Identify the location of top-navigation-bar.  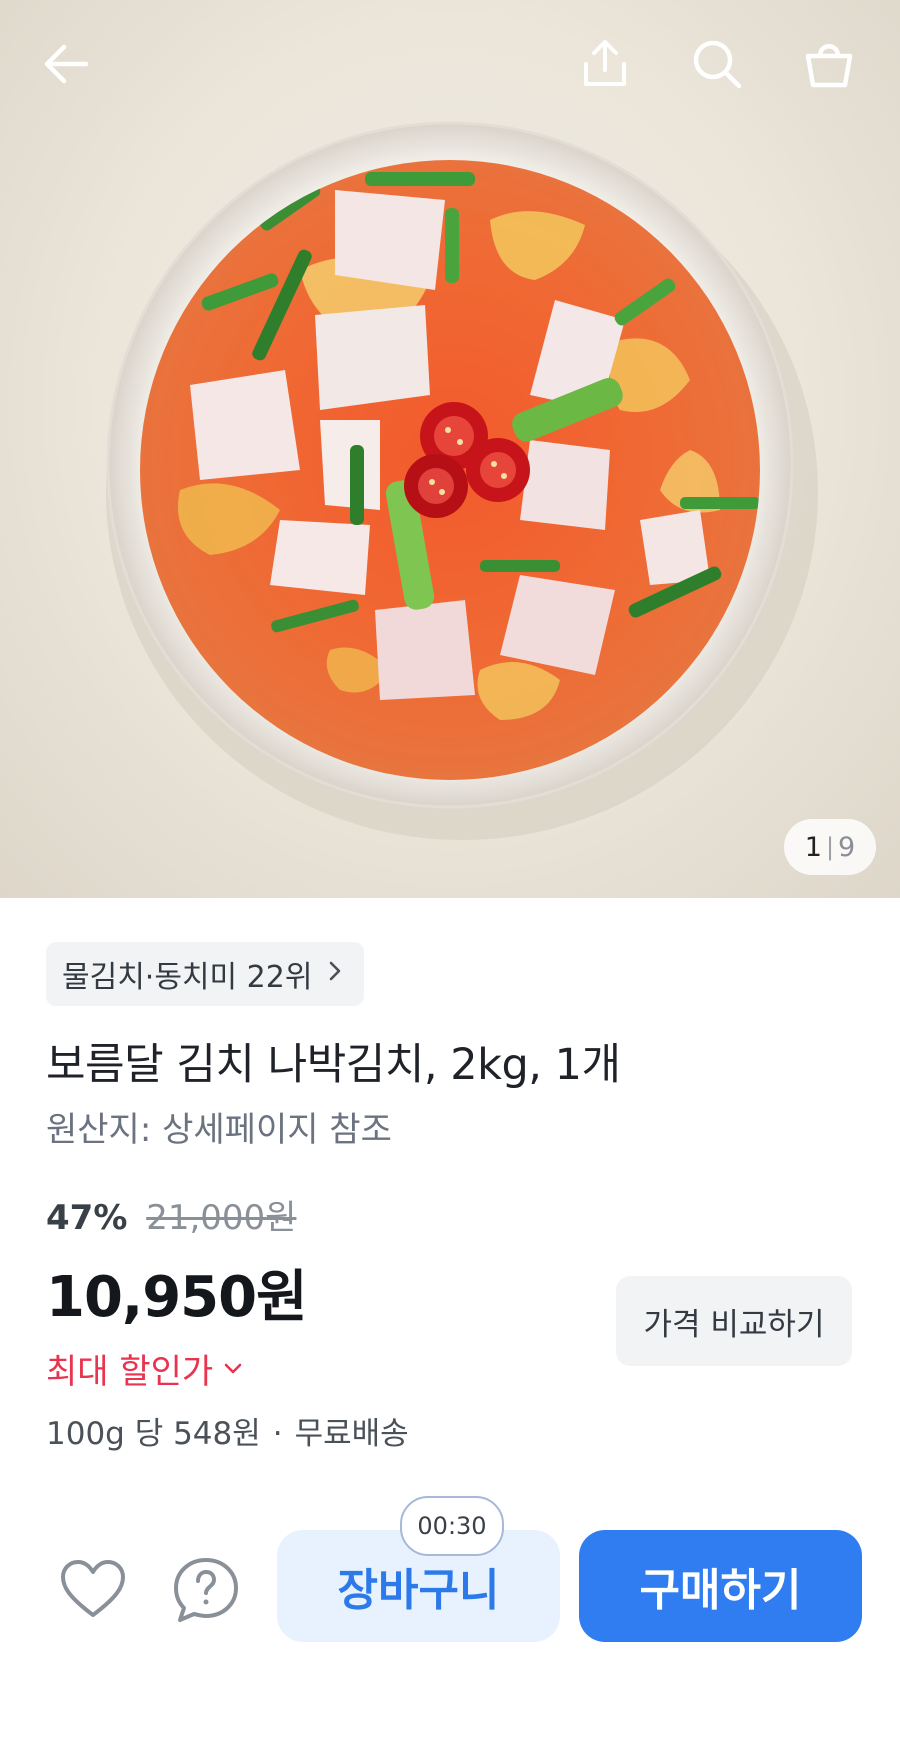
(450, 65).